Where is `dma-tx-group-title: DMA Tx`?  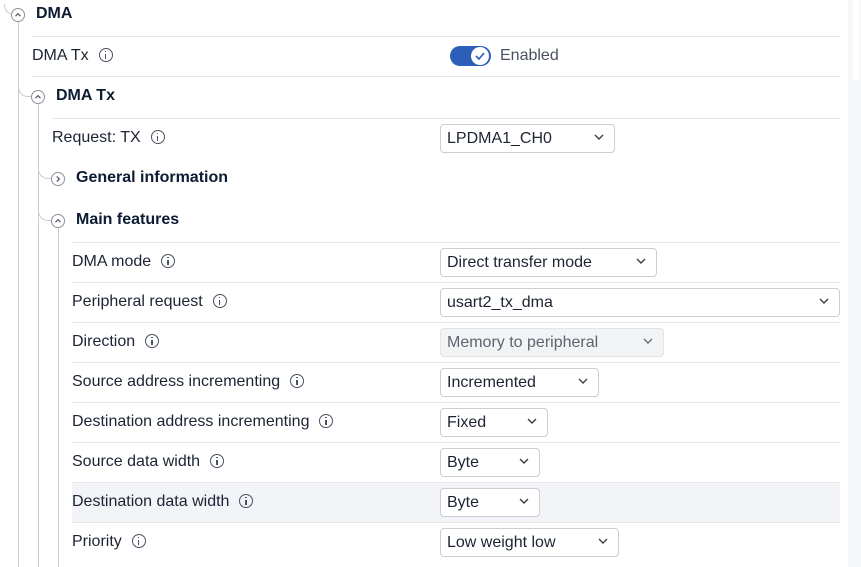
dma-tx-group-title: DMA Tx is located at coordinates (85, 95).